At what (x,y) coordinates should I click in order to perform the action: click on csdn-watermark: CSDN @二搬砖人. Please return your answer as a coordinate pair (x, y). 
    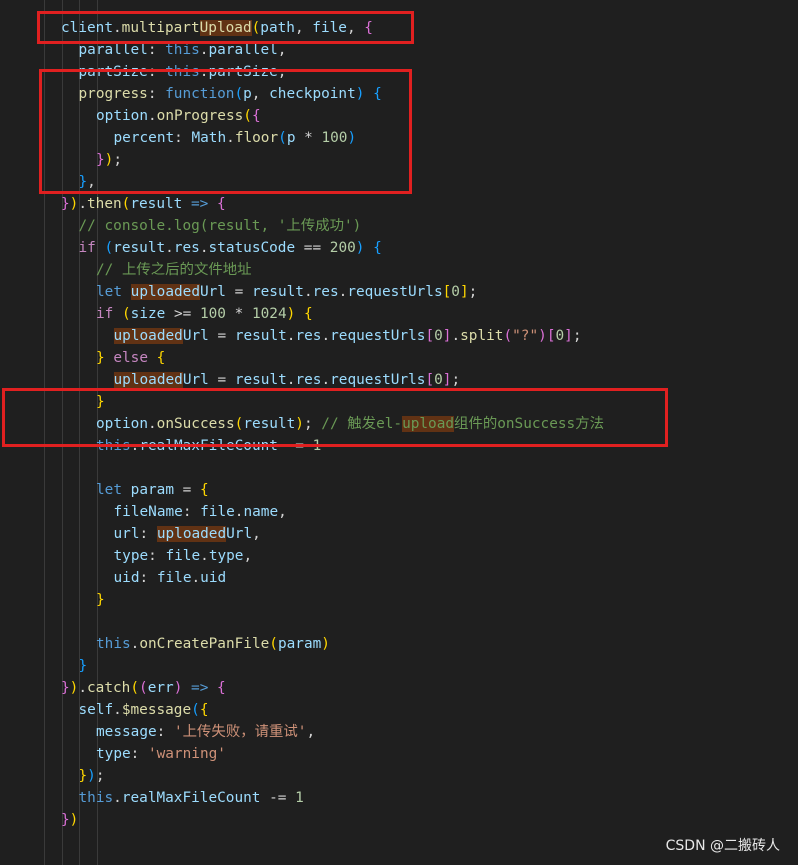
    Looking at the image, I should click on (722, 846).